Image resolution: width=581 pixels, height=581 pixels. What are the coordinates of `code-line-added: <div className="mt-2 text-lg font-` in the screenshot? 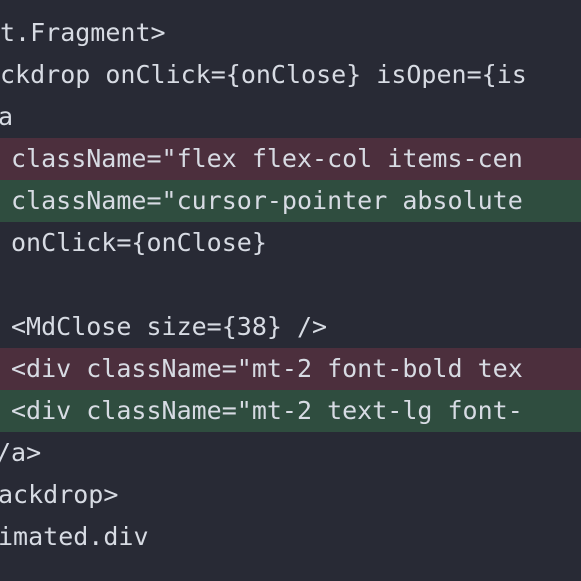 It's located at (290, 411).